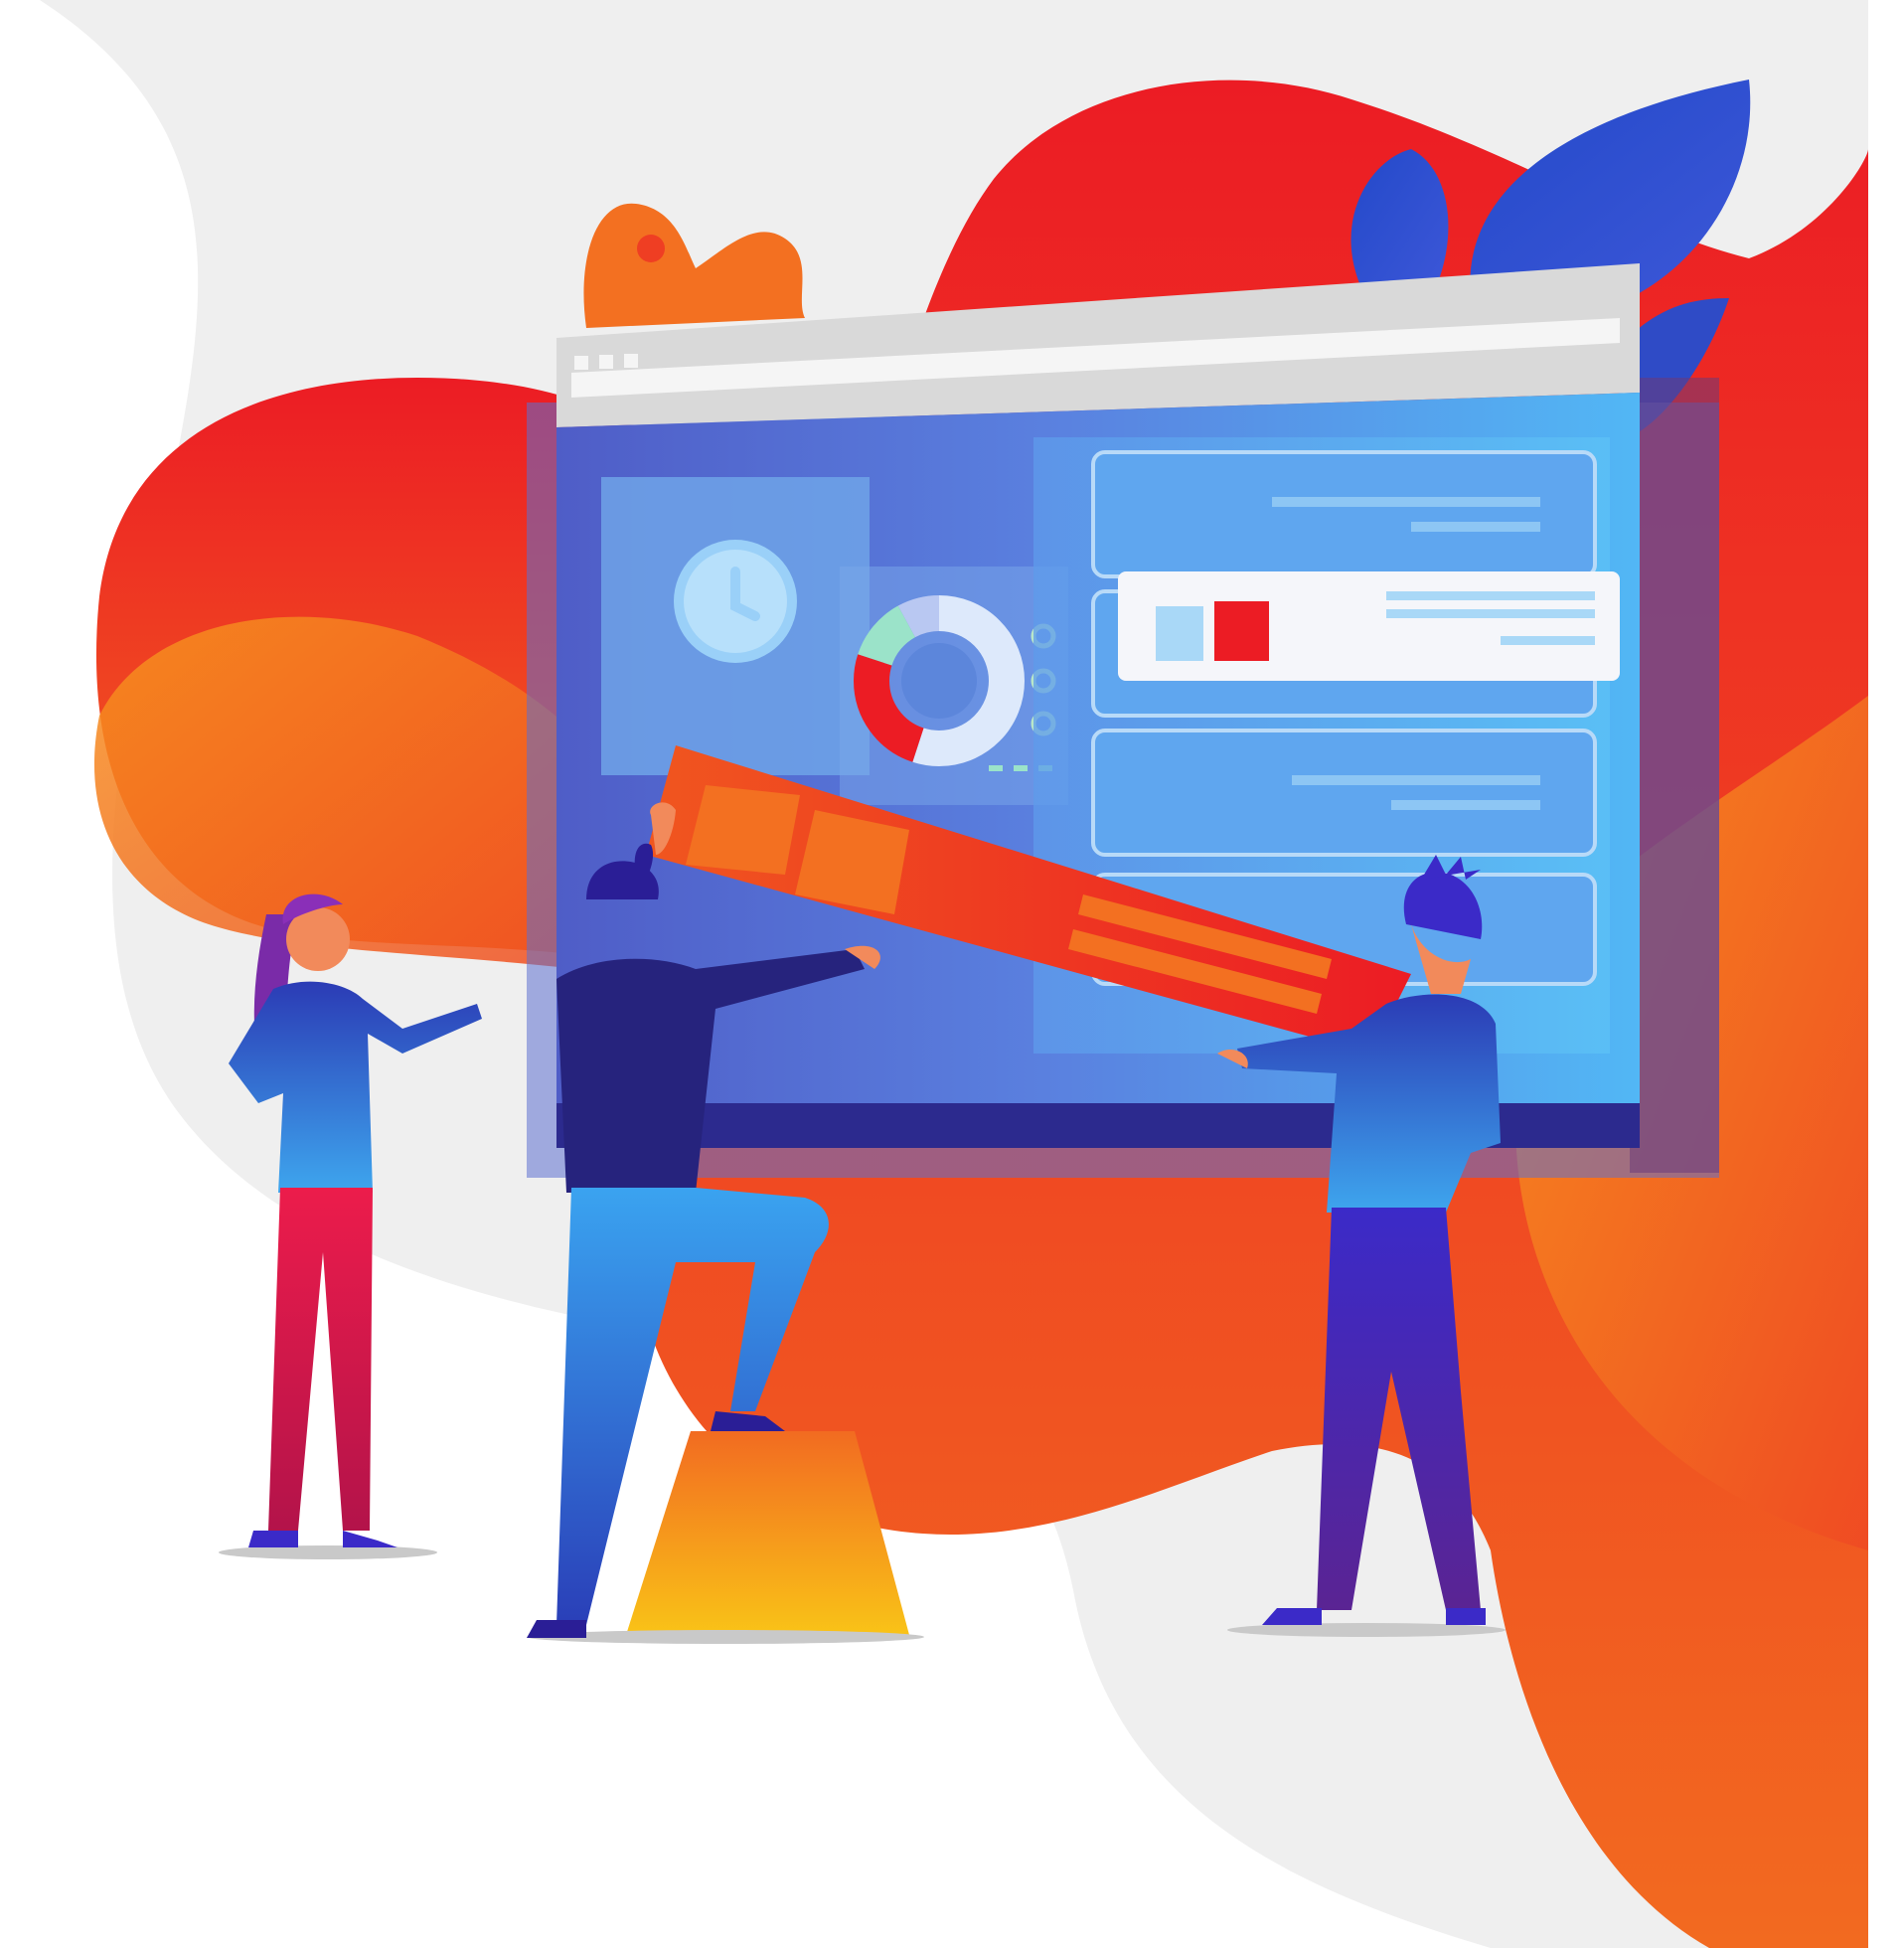 The width and height of the screenshot is (1904, 1948). What do you see at coordinates (939, 681) in the screenshot?
I see `donut-hole` at bounding box center [939, 681].